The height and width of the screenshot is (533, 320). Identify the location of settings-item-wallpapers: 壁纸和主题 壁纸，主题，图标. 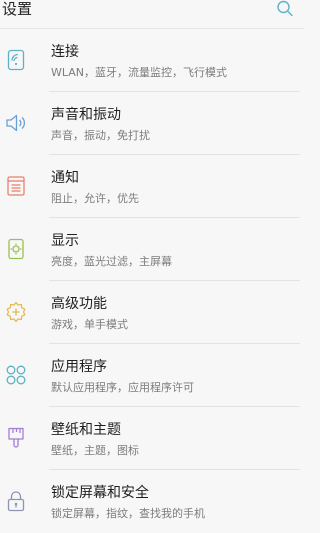
(152, 438).